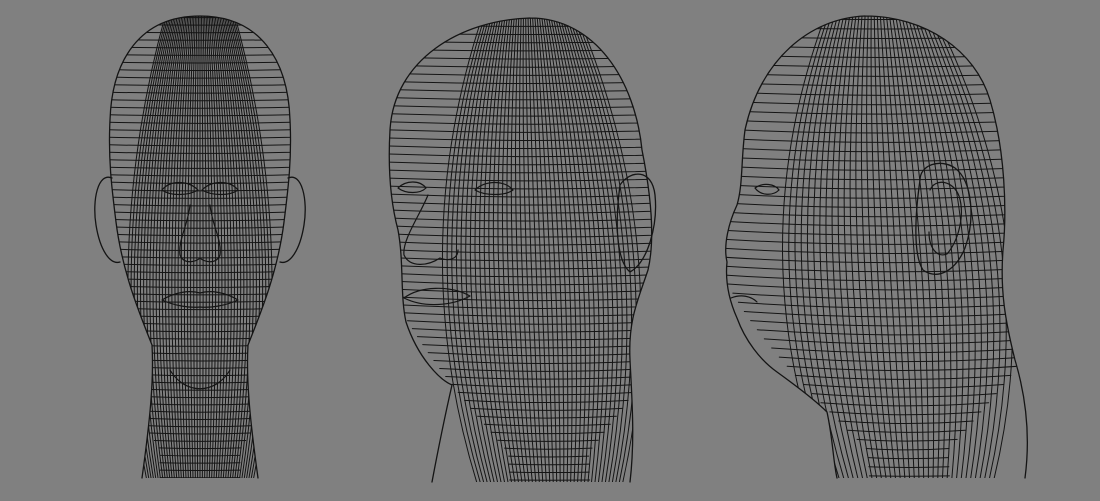 This screenshot has width=1100, height=501. Describe the element at coordinates (767, 189) in the screenshot. I see `eye-side` at that location.